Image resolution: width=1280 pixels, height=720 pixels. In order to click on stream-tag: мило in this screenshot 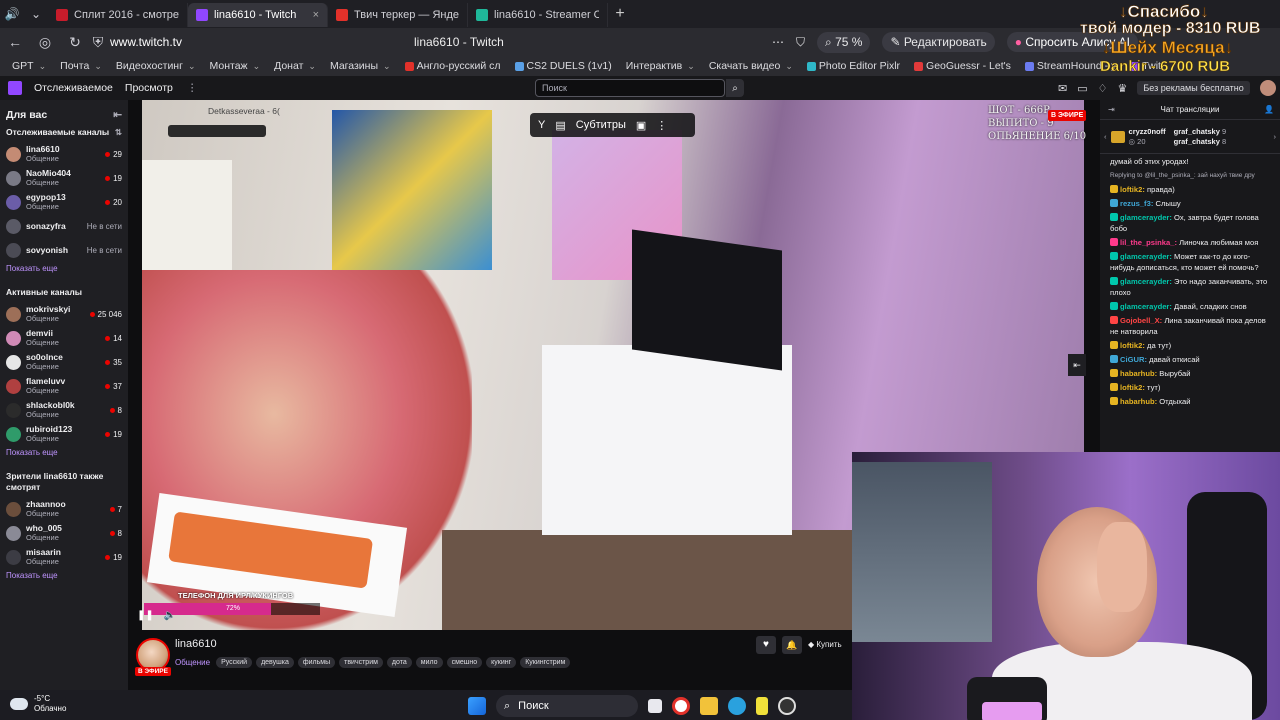, I will do `click(429, 662)`.